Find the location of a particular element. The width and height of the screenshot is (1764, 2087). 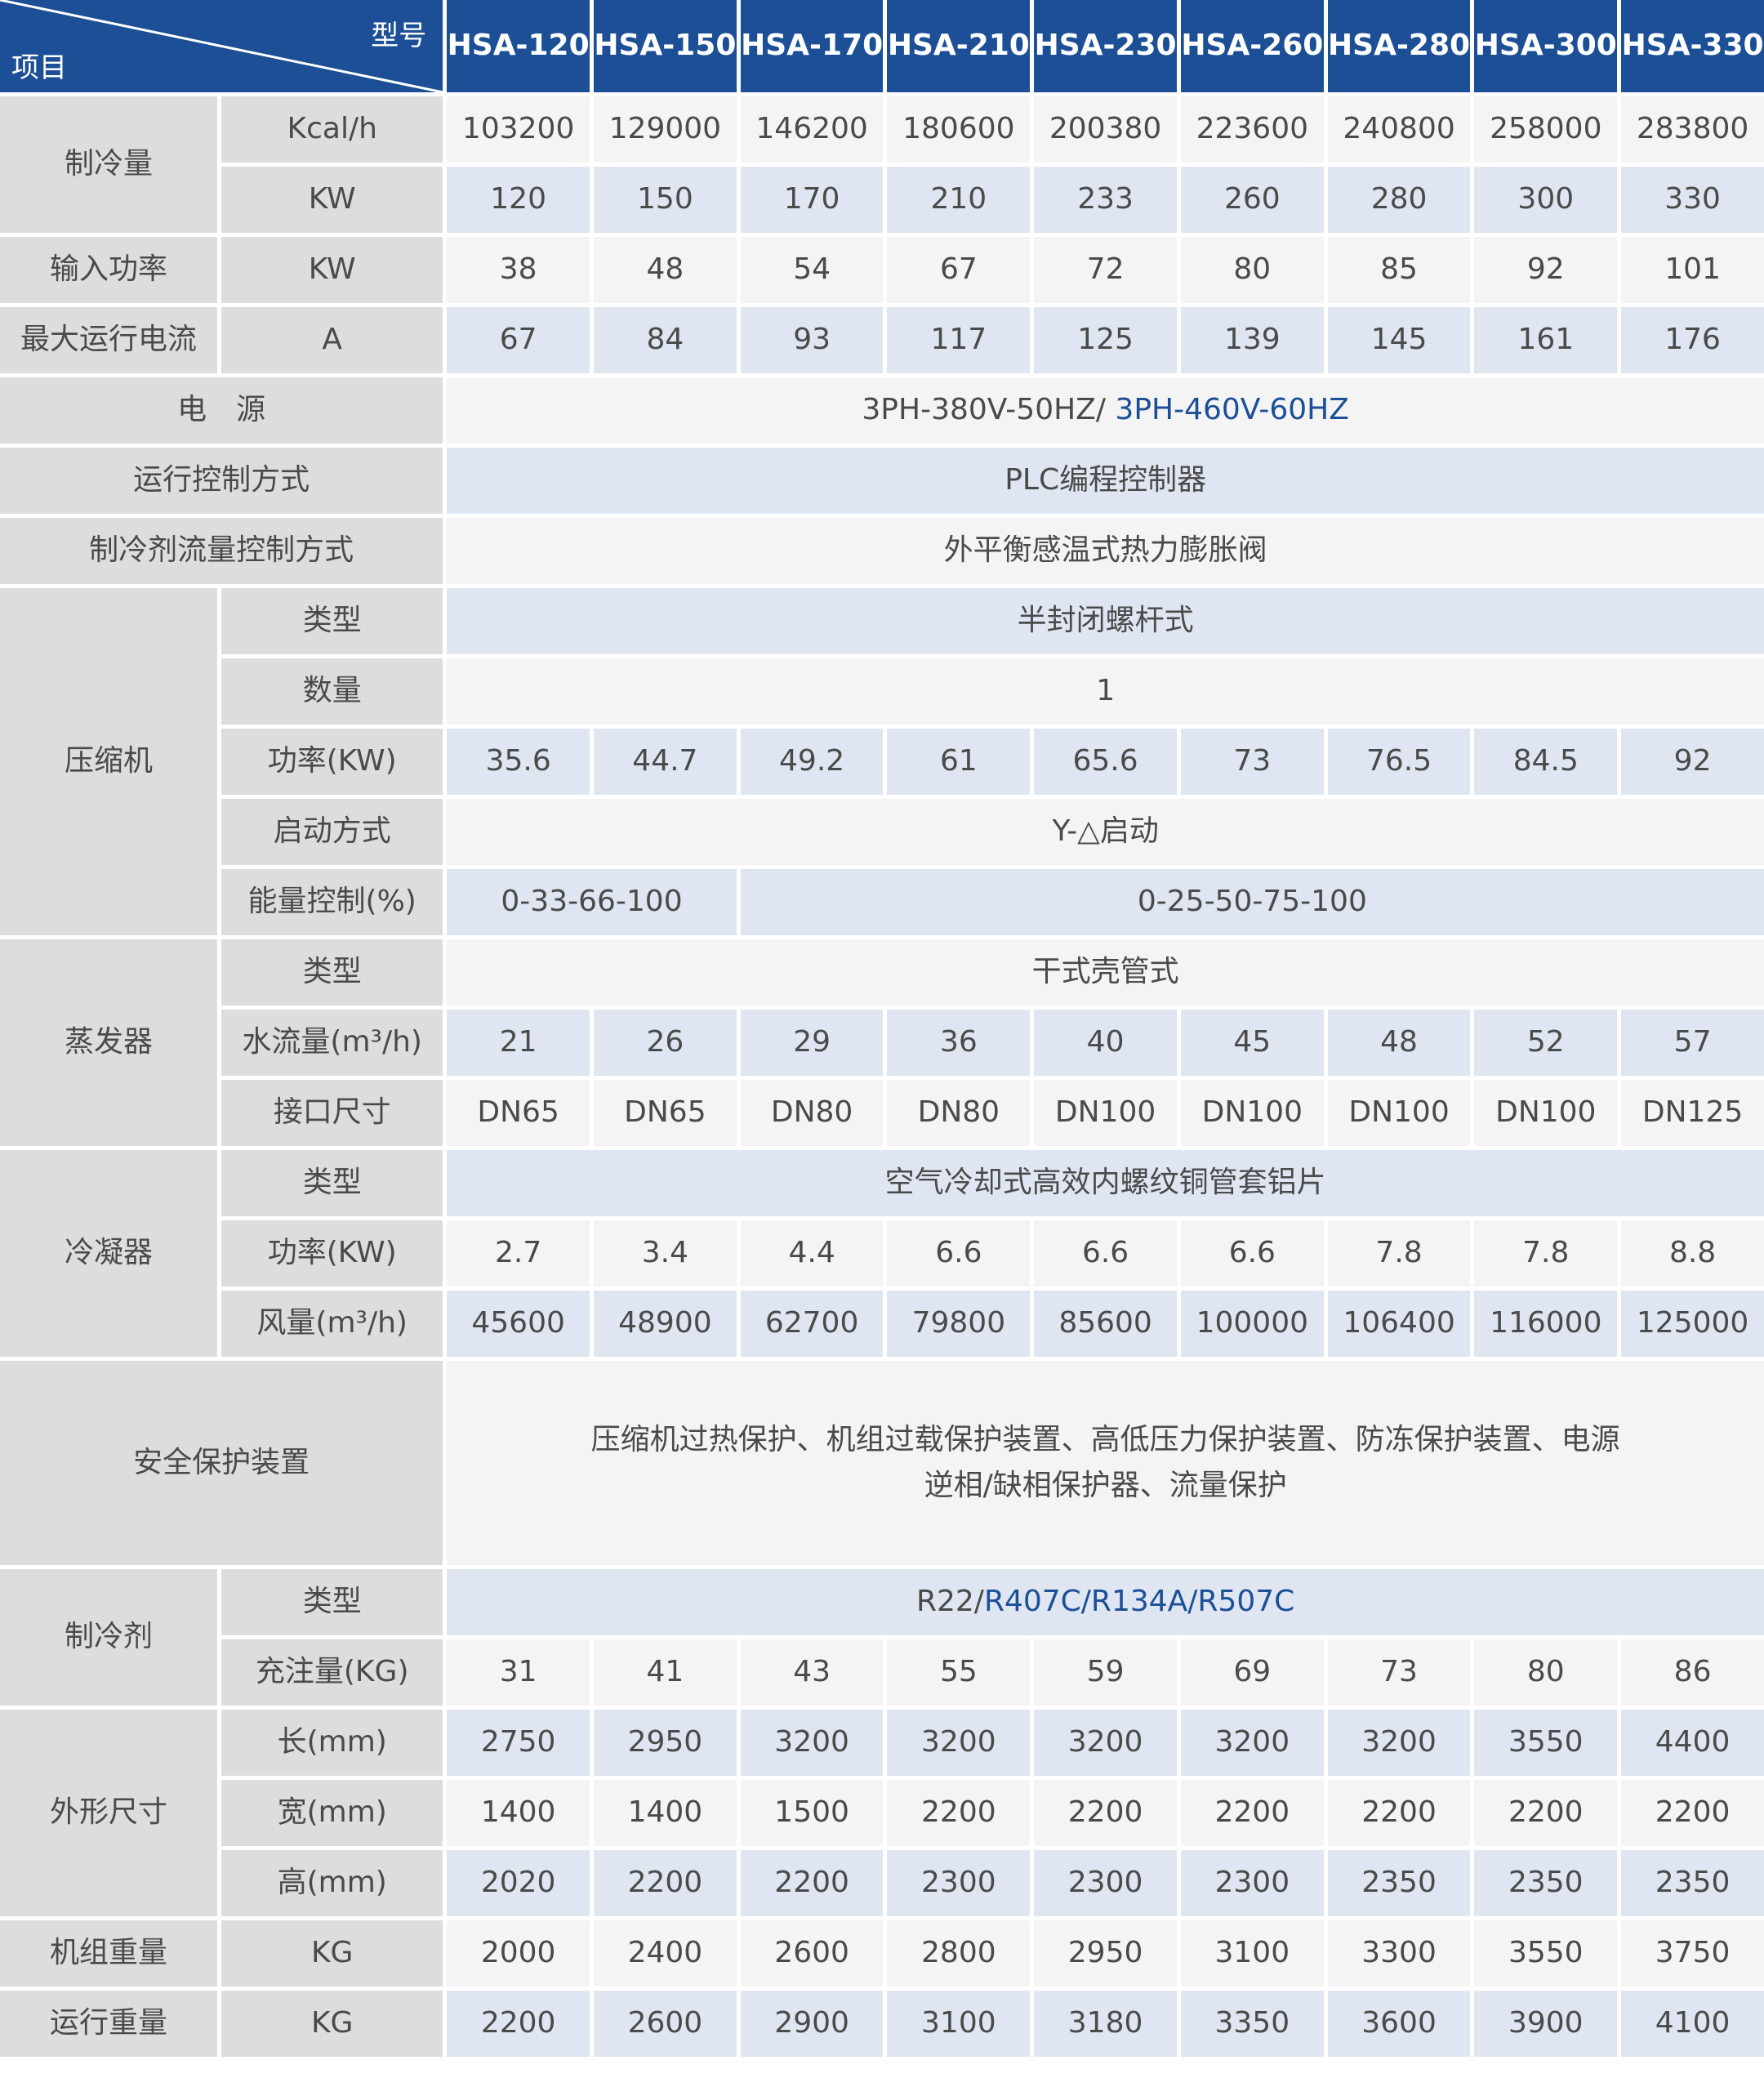

table-row-evaporator-type: 蒸发器 类型 干式壳管式 is located at coordinates (882, 1042).